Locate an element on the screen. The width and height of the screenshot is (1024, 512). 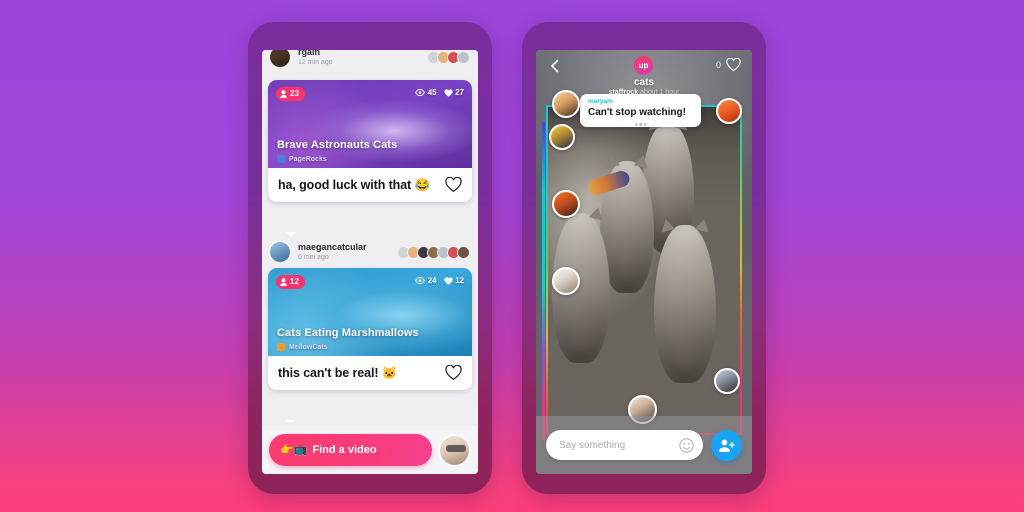
video-stats-2: 24 12 is located at coordinates (439, 280).